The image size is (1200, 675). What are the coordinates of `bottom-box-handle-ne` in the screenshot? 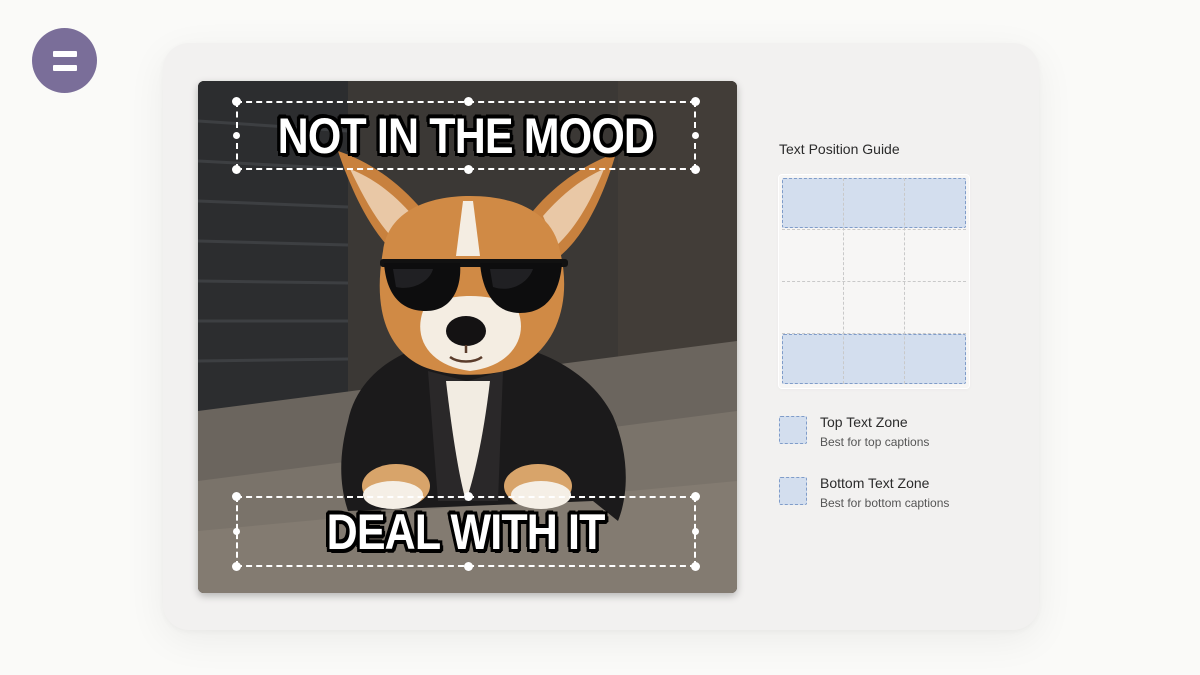 It's located at (695, 496).